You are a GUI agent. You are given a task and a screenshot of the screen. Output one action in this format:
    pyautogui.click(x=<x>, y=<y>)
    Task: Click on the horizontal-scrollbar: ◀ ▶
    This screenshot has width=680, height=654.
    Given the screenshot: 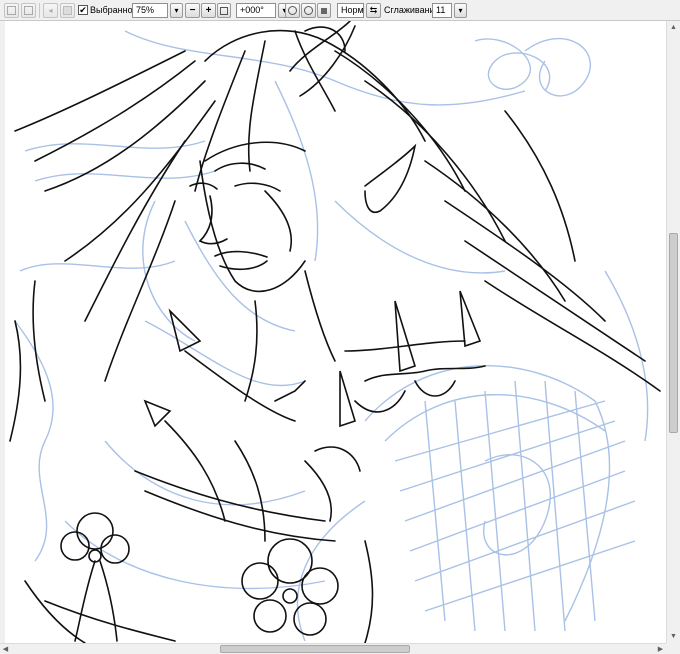 What is the action you would take?
    pyautogui.click(x=333, y=648)
    